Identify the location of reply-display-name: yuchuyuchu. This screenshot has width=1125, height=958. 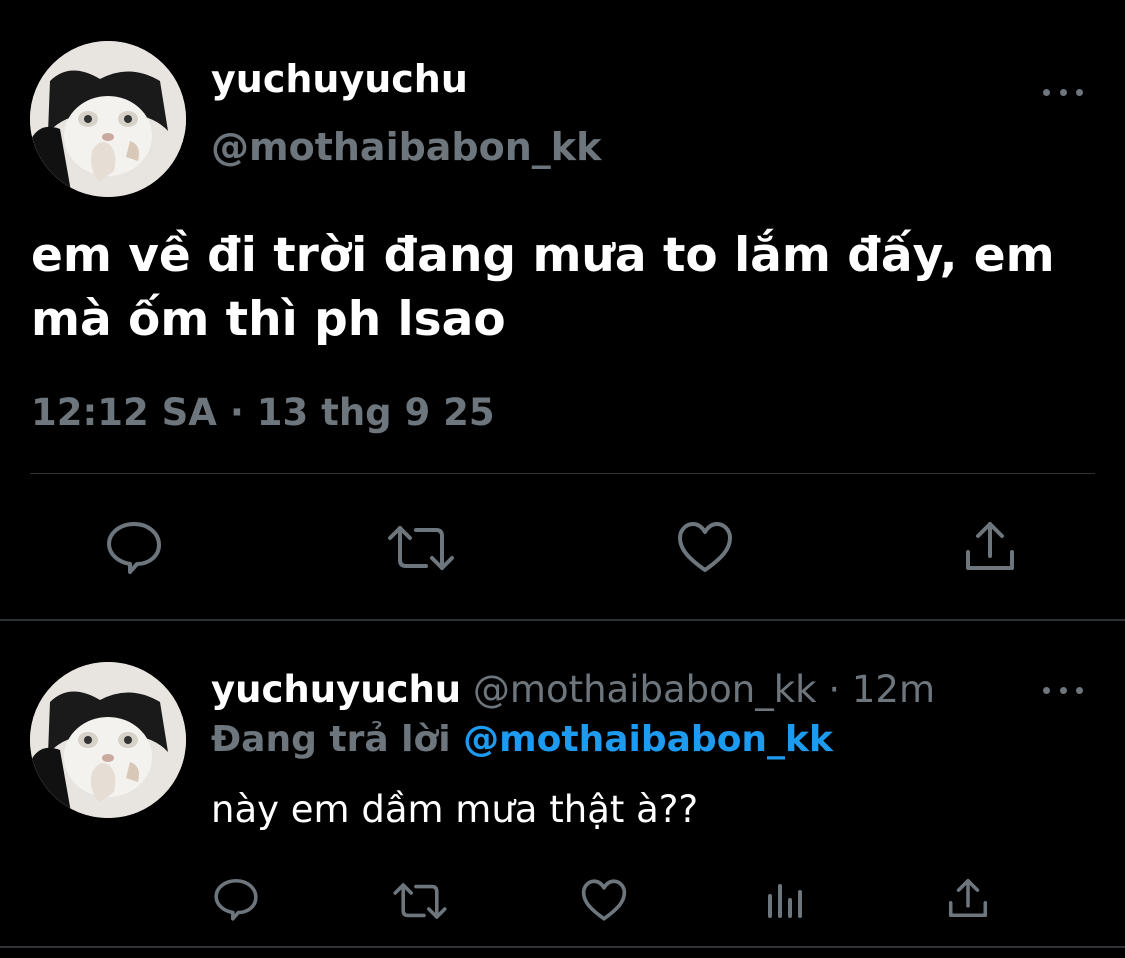
(336, 689).